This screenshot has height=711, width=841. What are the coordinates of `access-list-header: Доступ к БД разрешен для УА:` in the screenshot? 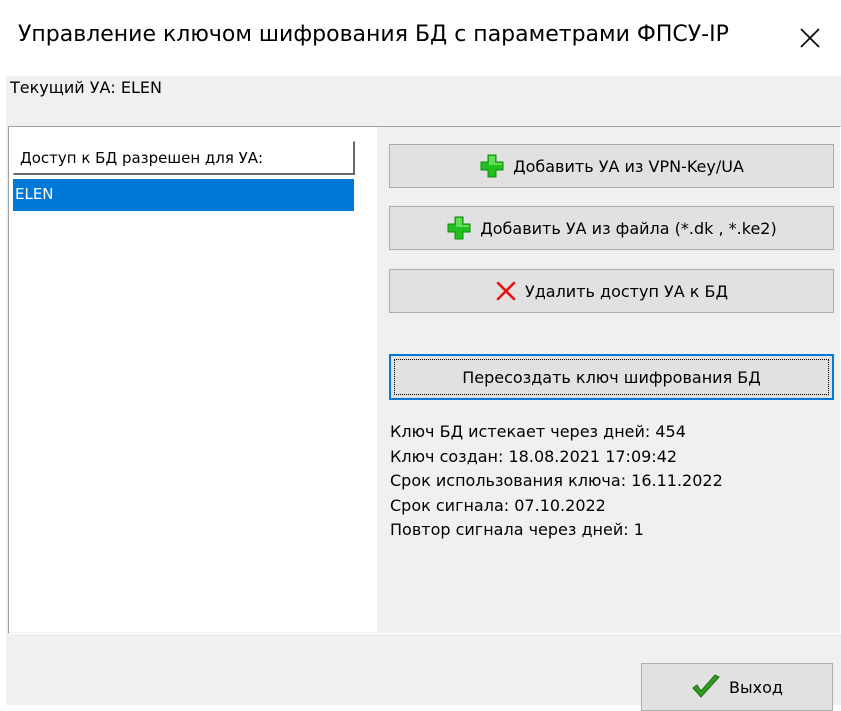 It's located at (184, 158).